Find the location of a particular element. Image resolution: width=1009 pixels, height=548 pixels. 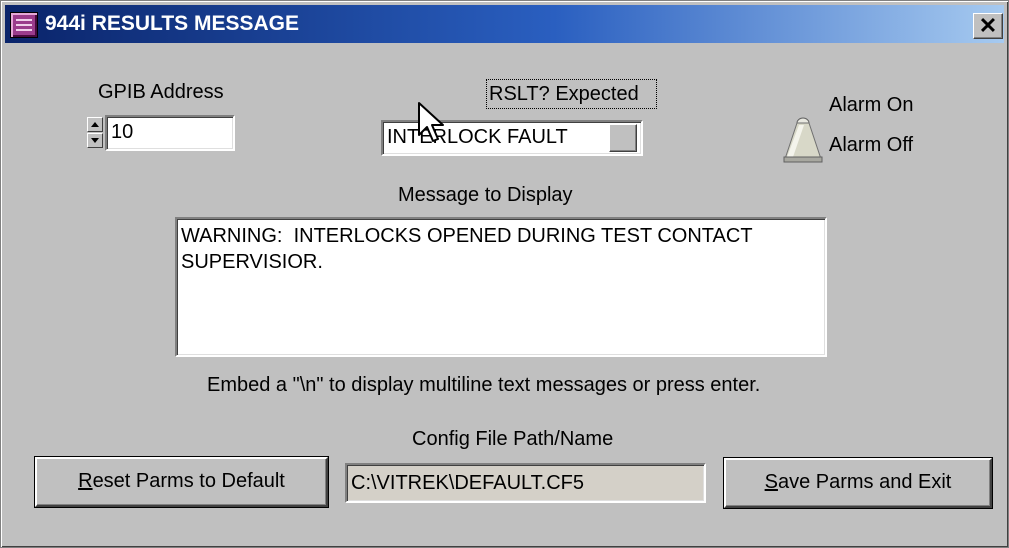

window-title: 944i RESULTS MESSAGE is located at coordinates (172, 23).